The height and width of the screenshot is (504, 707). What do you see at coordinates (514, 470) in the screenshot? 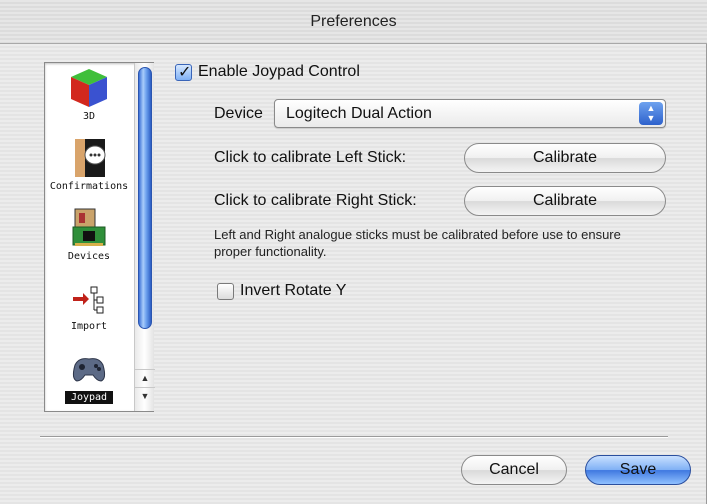
I see `cancel-button: Cancel` at bounding box center [514, 470].